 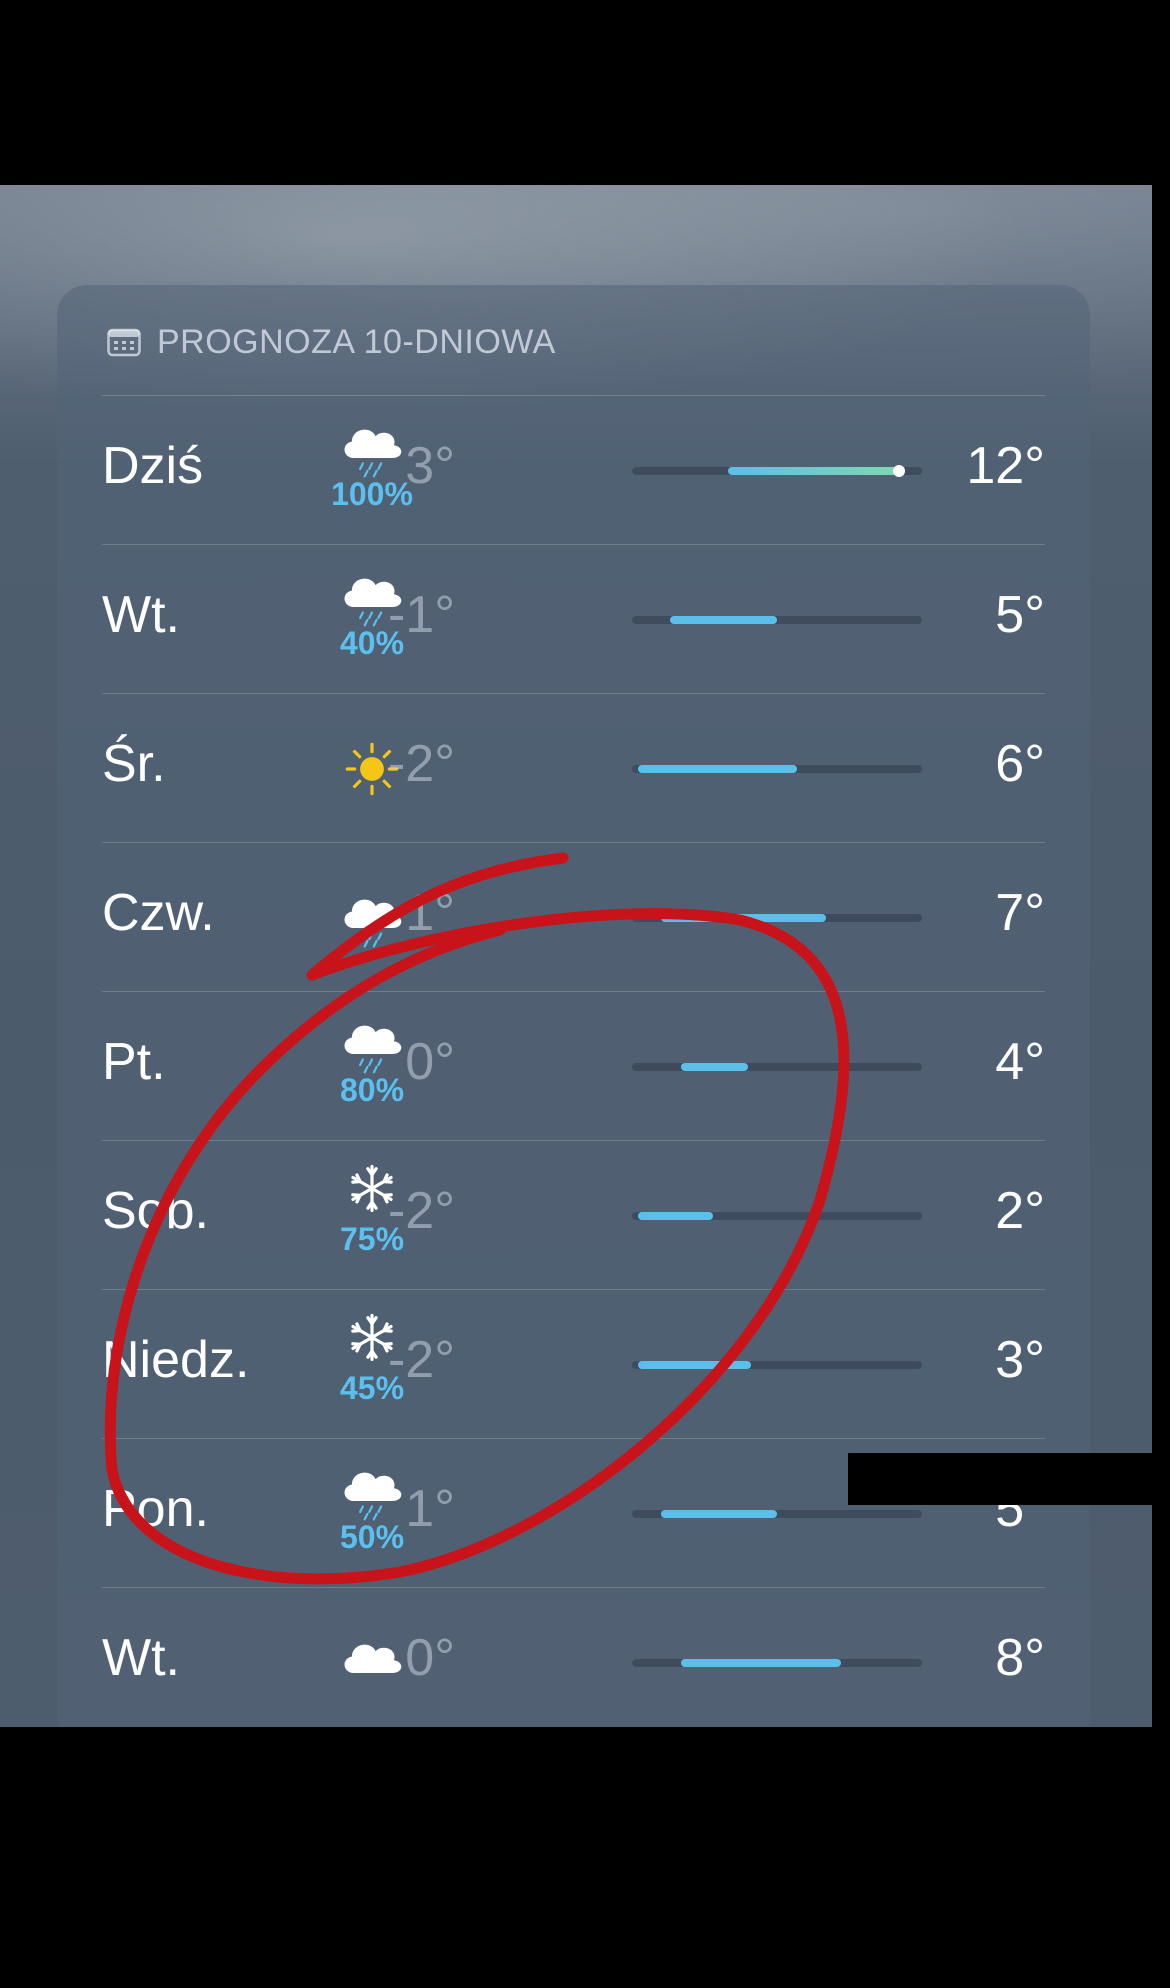 What do you see at coordinates (372, 1090) in the screenshot?
I see `precip-chance: 80%` at bounding box center [372, 1090].